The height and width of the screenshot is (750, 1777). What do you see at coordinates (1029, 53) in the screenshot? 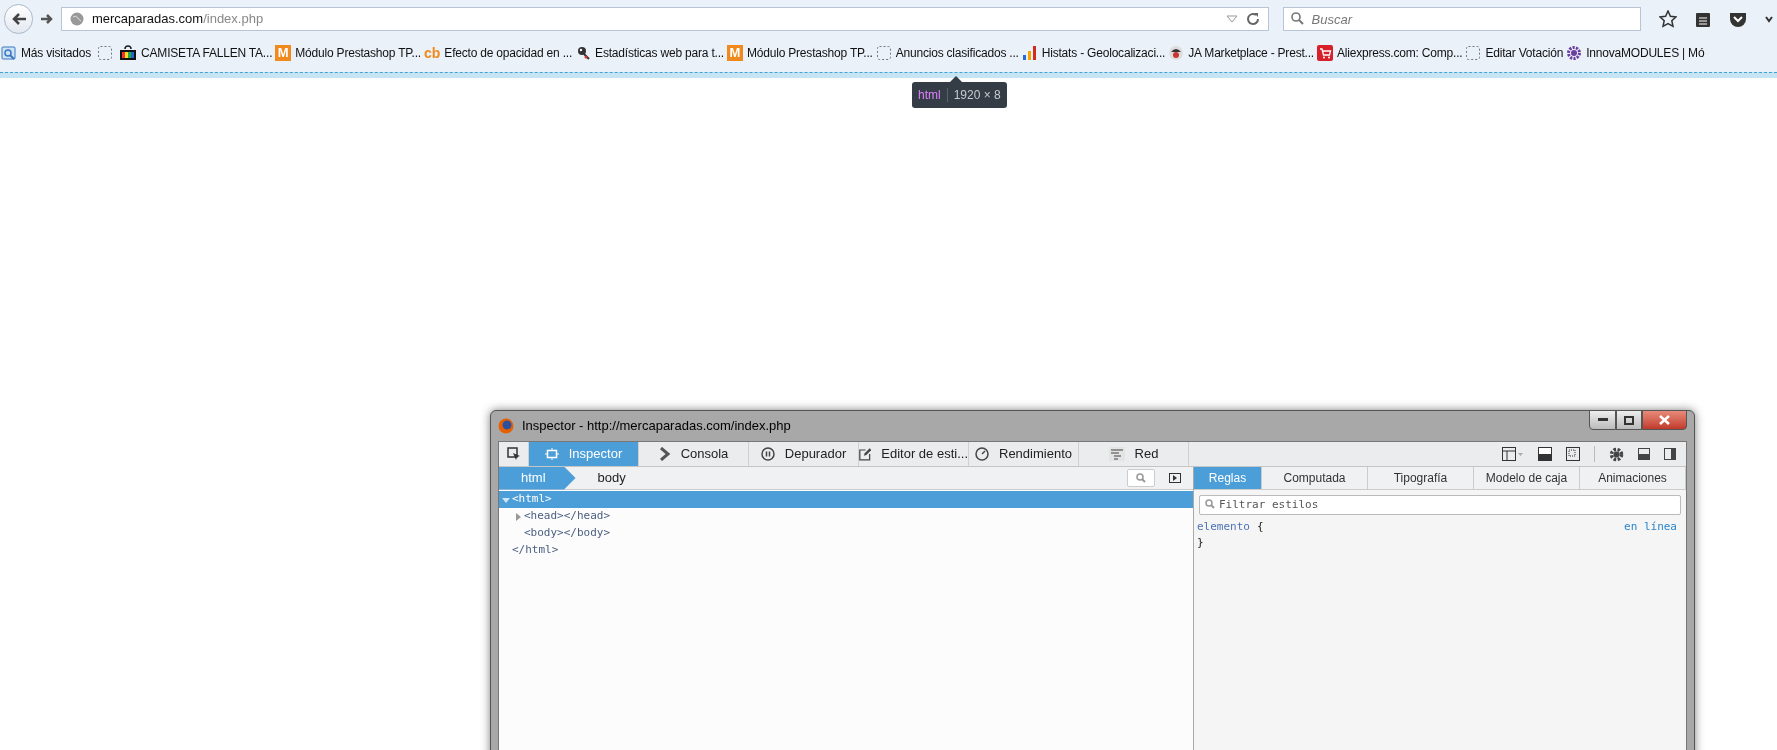
I see `bar-chart-icon` at bounding box center [1029, 53].